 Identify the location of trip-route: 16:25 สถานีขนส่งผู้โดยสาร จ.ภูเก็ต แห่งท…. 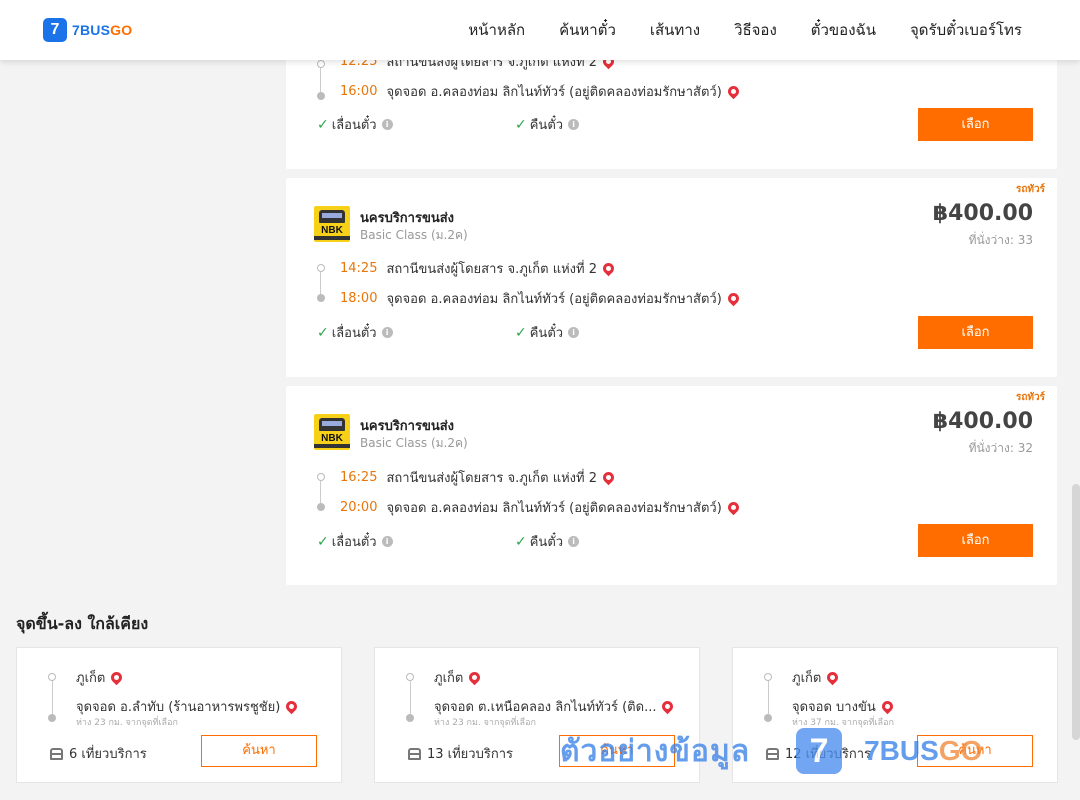
(666, 497).